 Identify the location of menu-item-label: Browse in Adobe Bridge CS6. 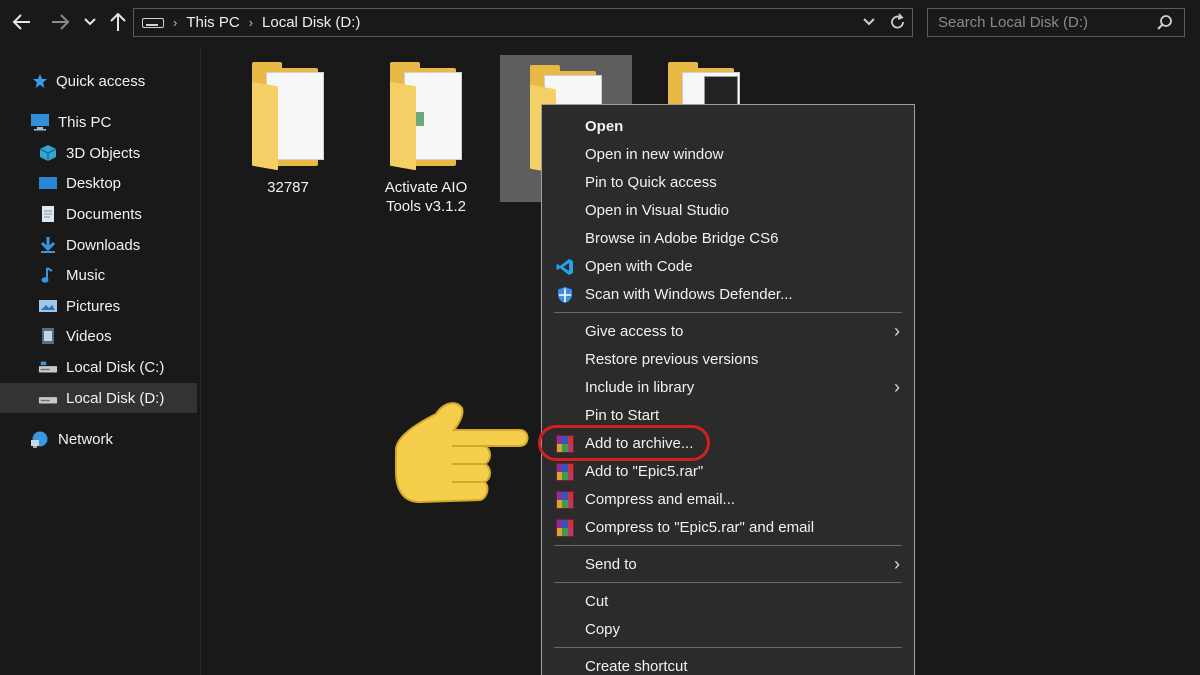
(682, 238).